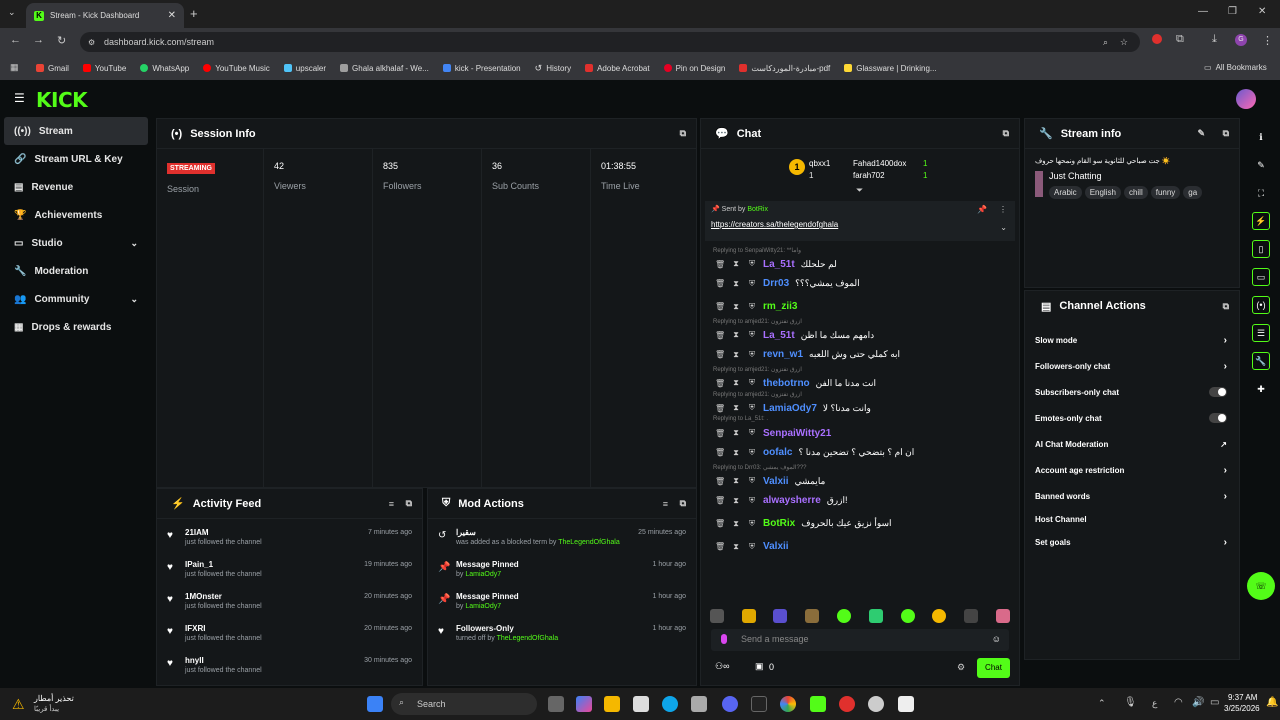 This screenshot has width=1280, height=720. What do you see at coordinates (1157, 39) in the screenshot?
I see `extension-icon` at bounding box center [1157, 39].